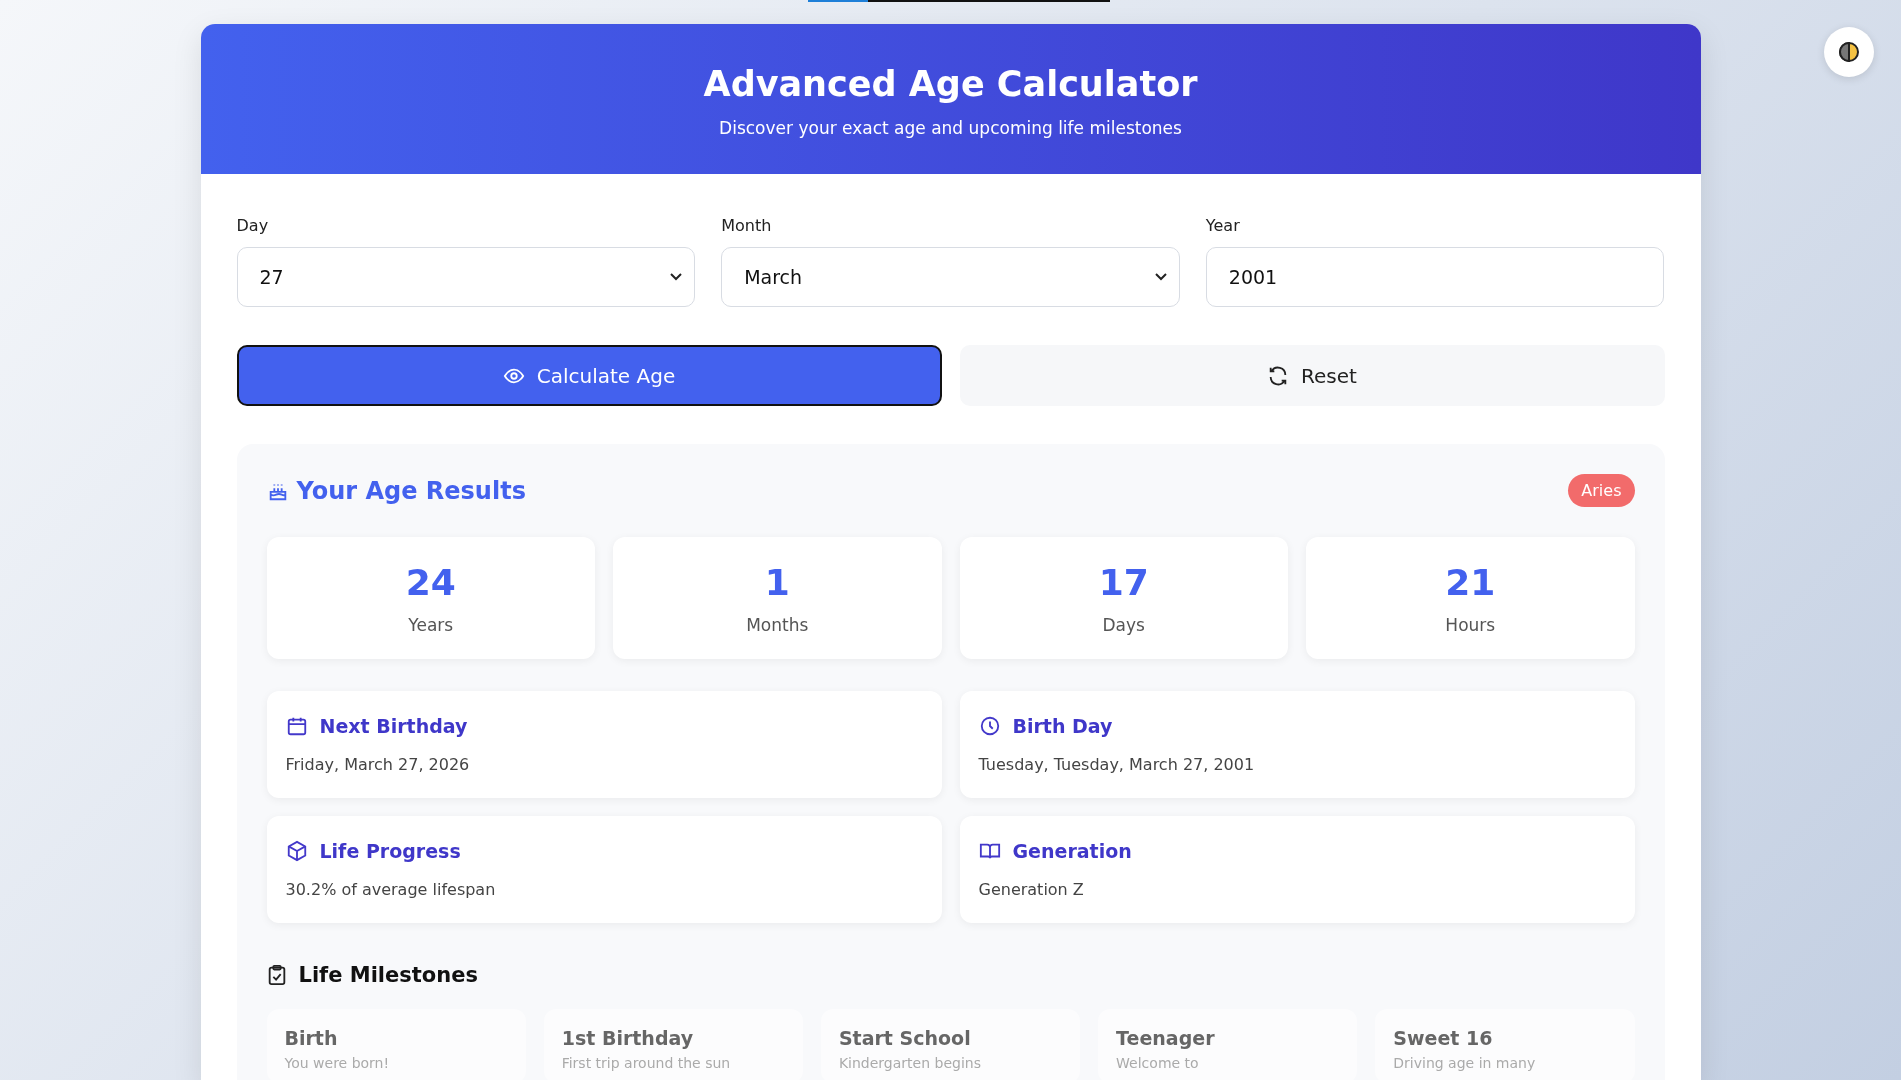 This screenshot has width=1901, height=1080. I want to click on milestone-title: Sweet 16, so click(1443, 1038).